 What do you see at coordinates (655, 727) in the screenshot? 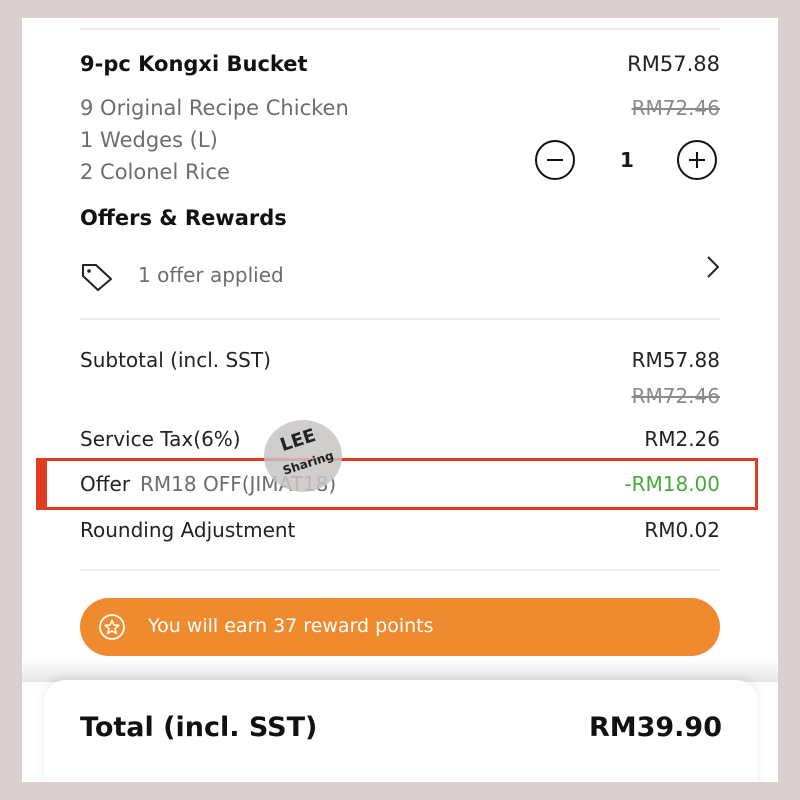
I see `total-value: RM39.90` at bounding box center [655, 727].